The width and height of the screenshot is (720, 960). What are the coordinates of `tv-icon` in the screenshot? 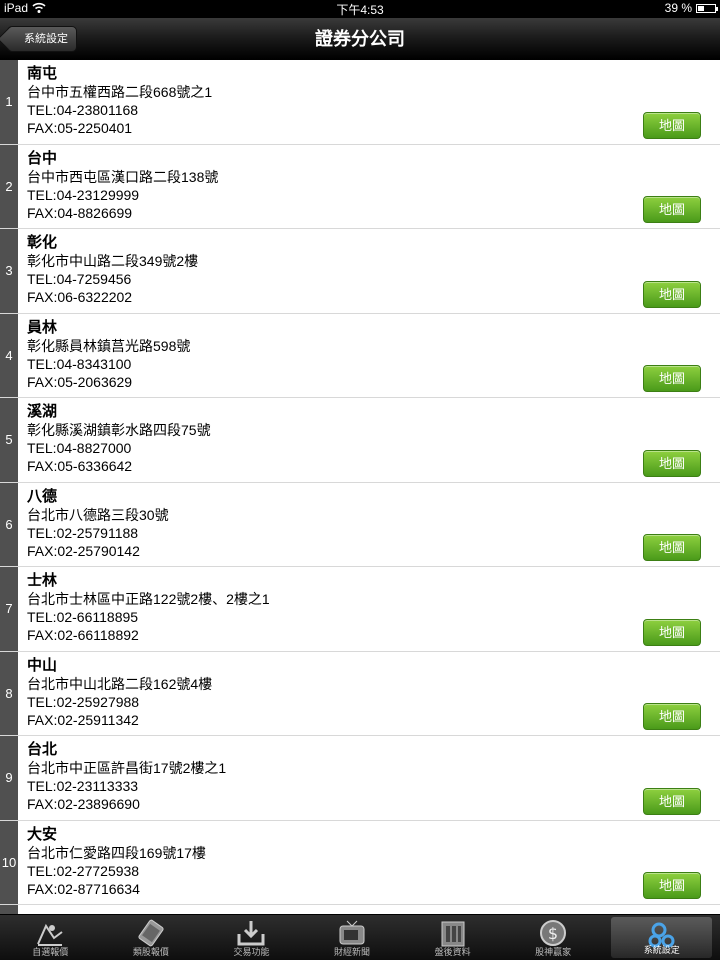 It's located at (352, 933).